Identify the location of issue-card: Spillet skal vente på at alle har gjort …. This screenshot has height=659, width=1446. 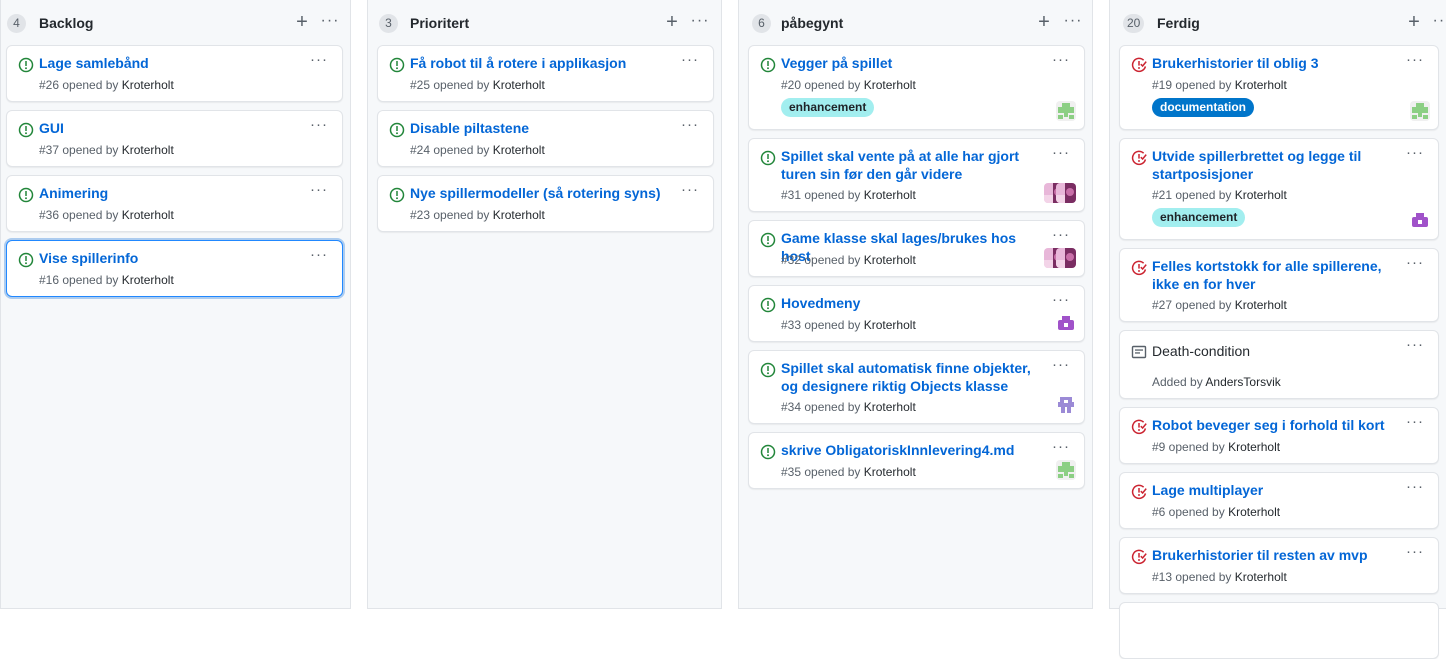
(916, 175).